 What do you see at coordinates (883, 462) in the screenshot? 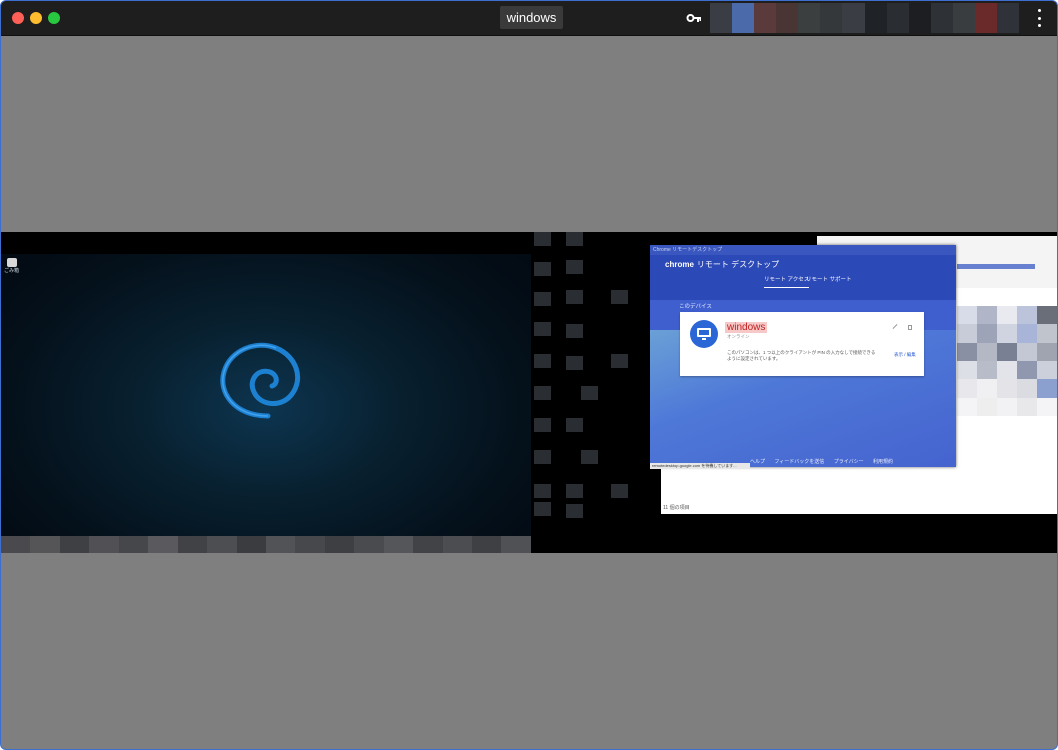
I see `footer-link-terms: 利用規約` at bounding box center [883, 462].